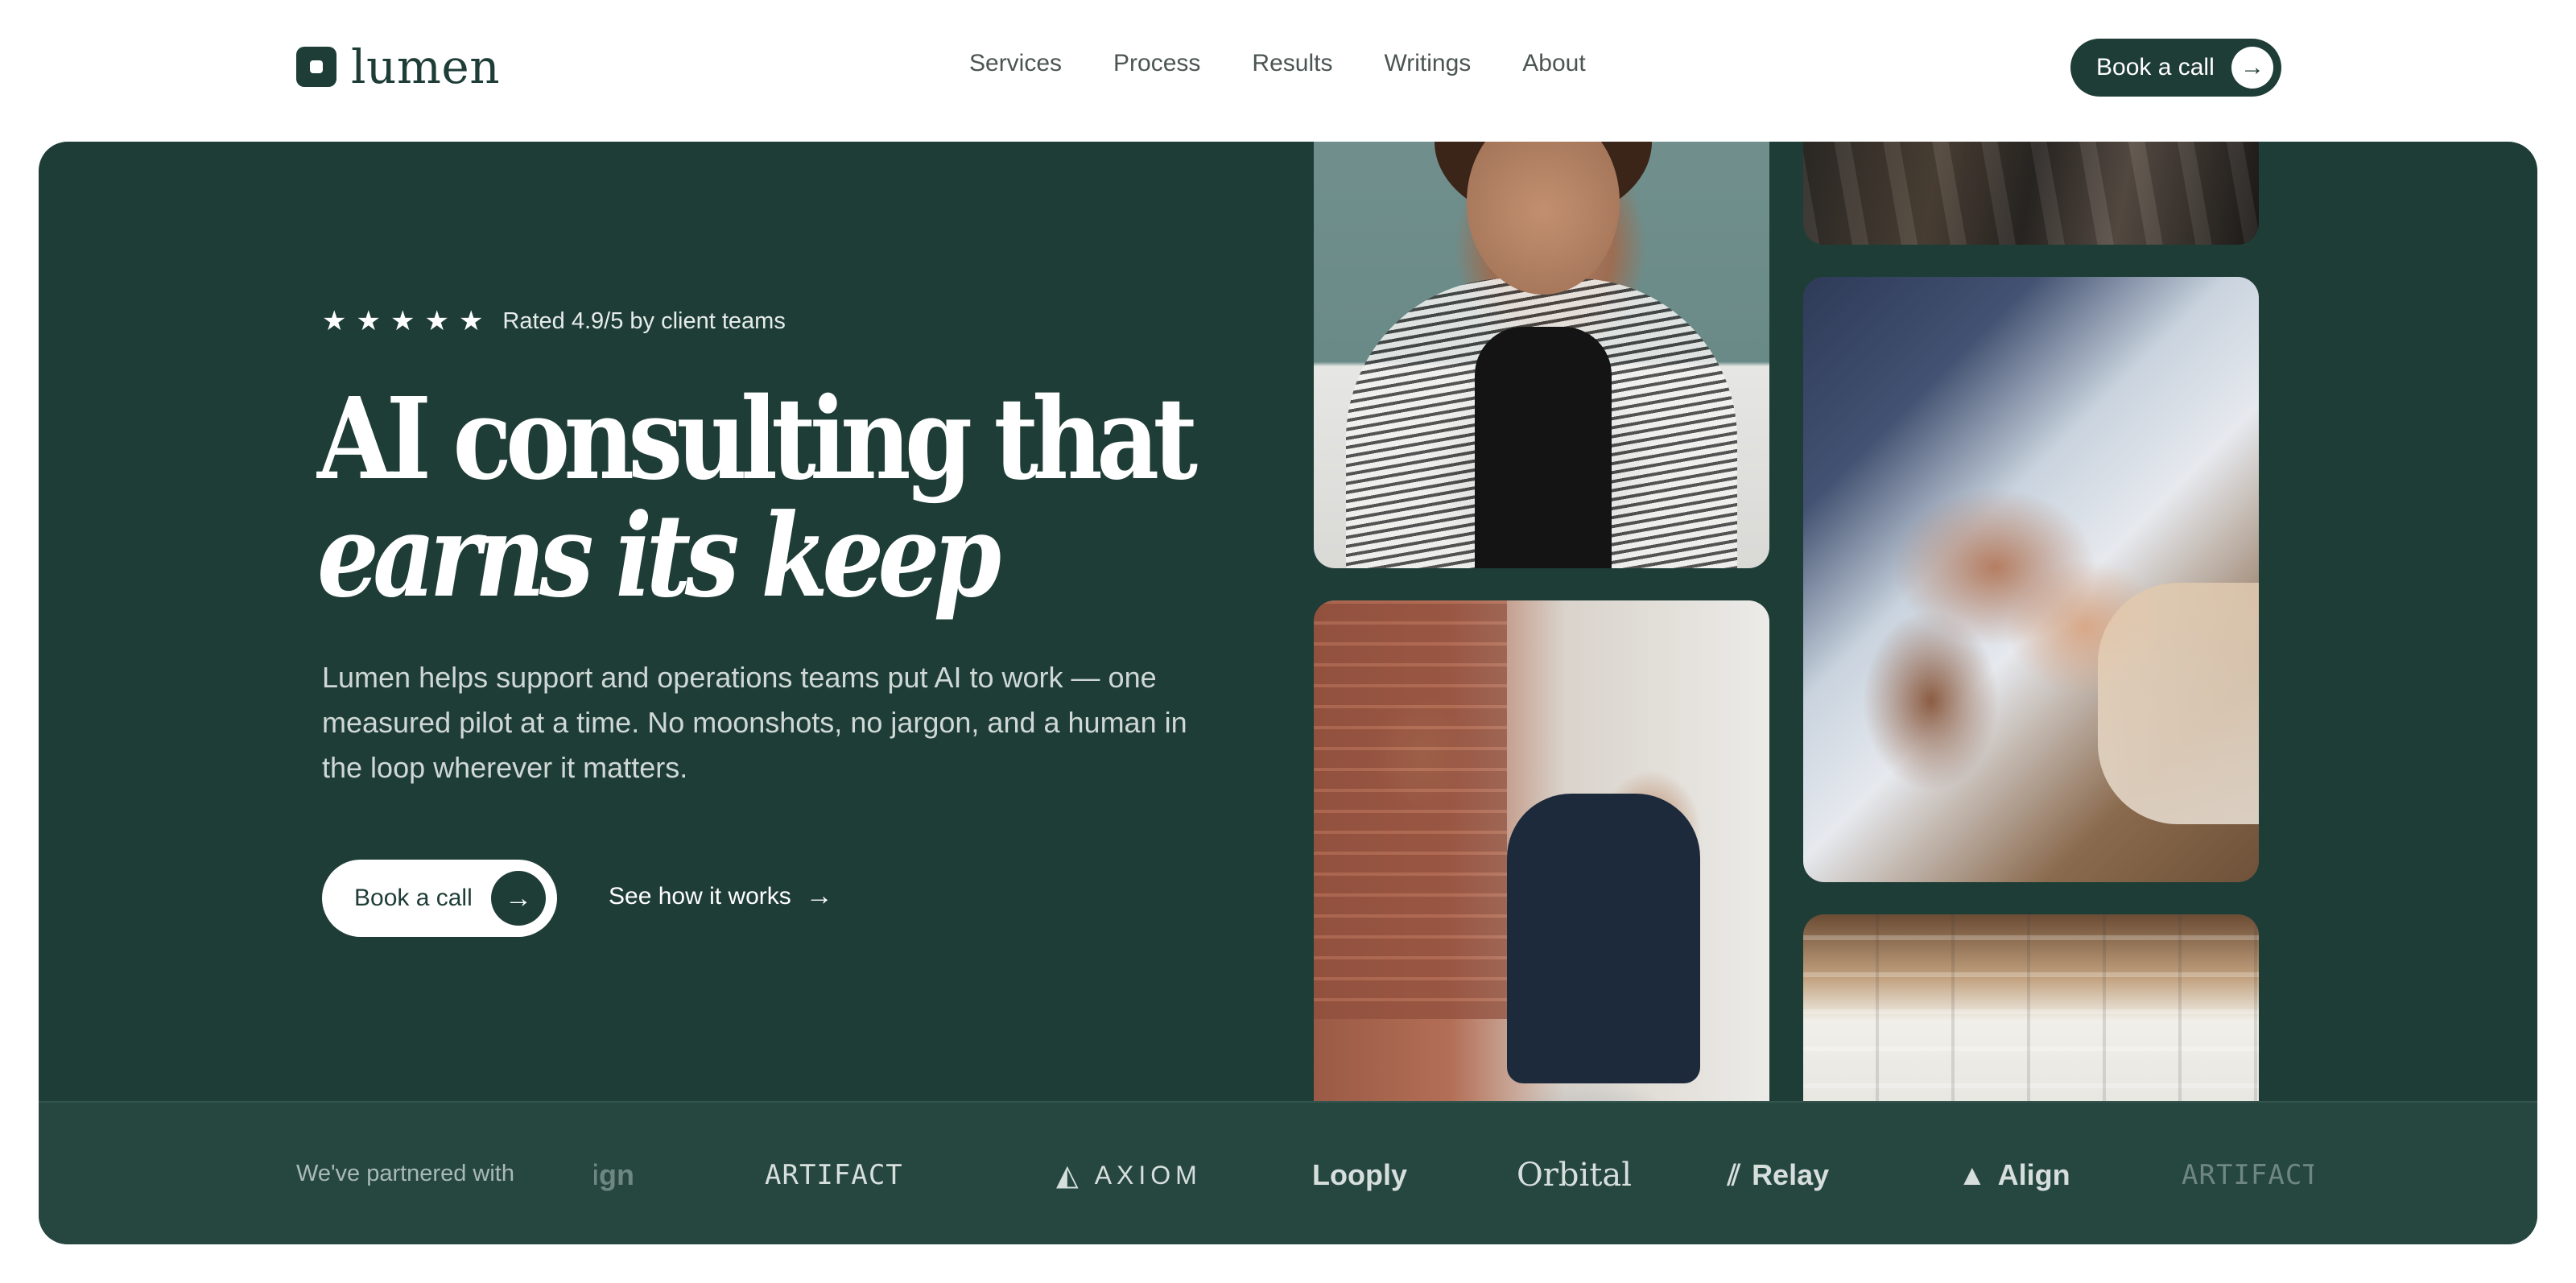 The width and height of the screenshot is (2576, 1283). What do you see at coordinates (1734, 1174) in the screenshot?
I see `relay-slash-icon: ⫽` at bounding box center [1734, 1174].